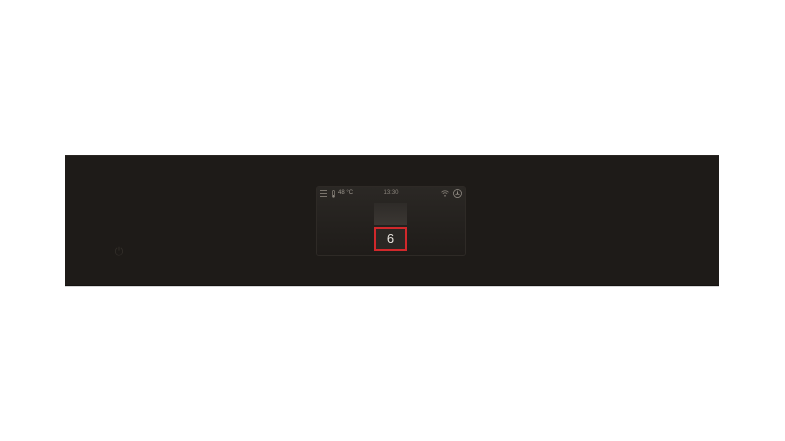 The image size is (785, 441). I want to click on status-bar: 48 °C 13:30, so click(391, 194).